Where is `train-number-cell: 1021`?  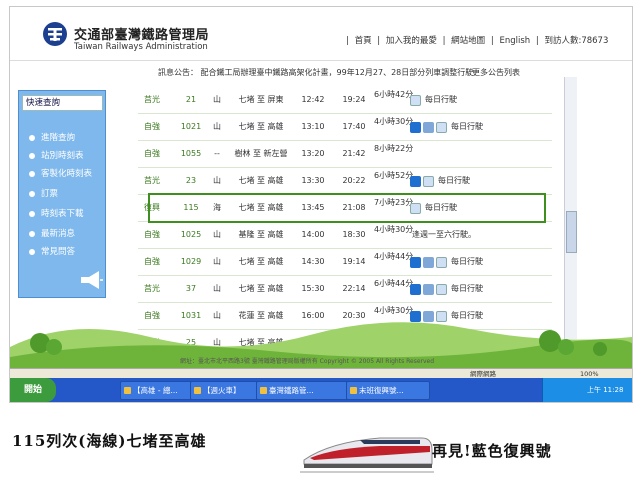 train-number-cell: 1021 is located at coordinates (191, 127).